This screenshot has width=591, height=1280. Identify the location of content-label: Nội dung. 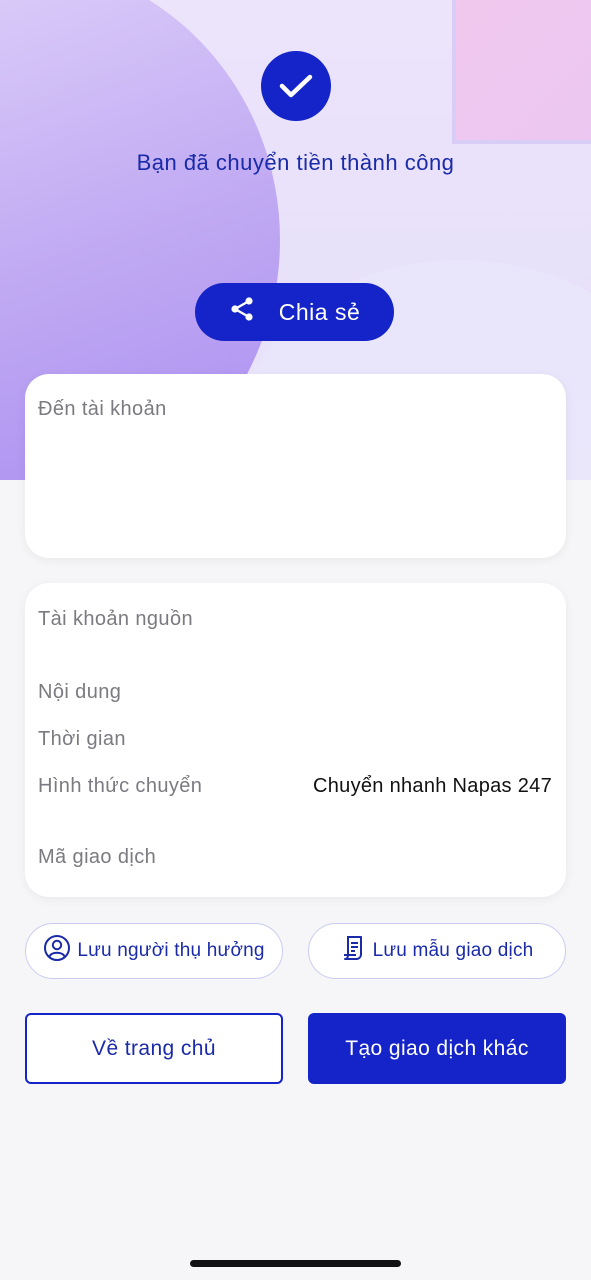
(80, 692).